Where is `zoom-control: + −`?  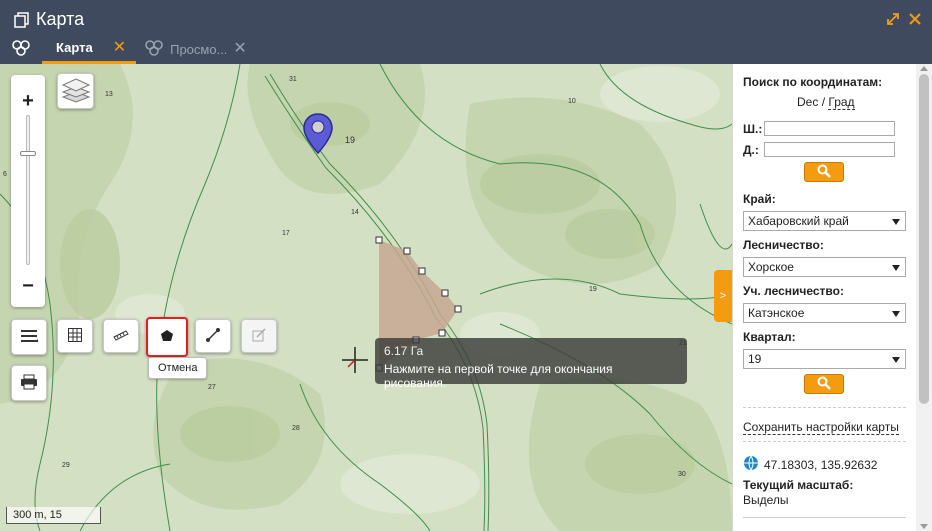 zoom-control: + − is located at coordinates (28, 191).